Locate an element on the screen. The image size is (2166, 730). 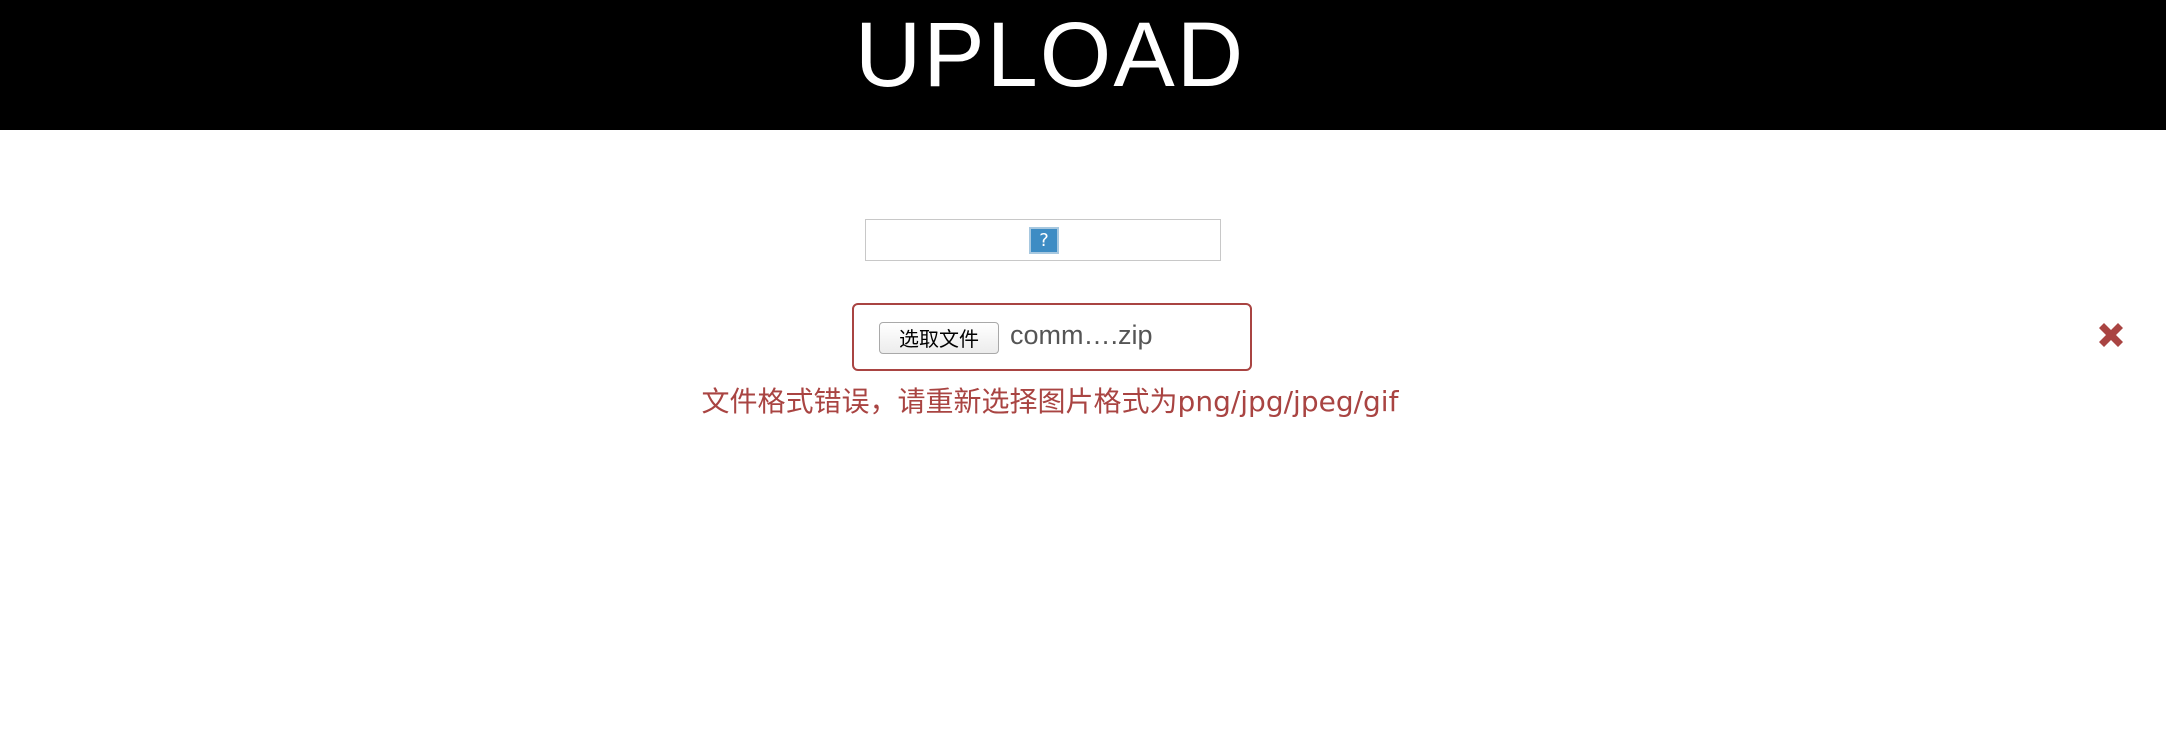
page-title: UPLOAD is located at coordinates (1050, 55).